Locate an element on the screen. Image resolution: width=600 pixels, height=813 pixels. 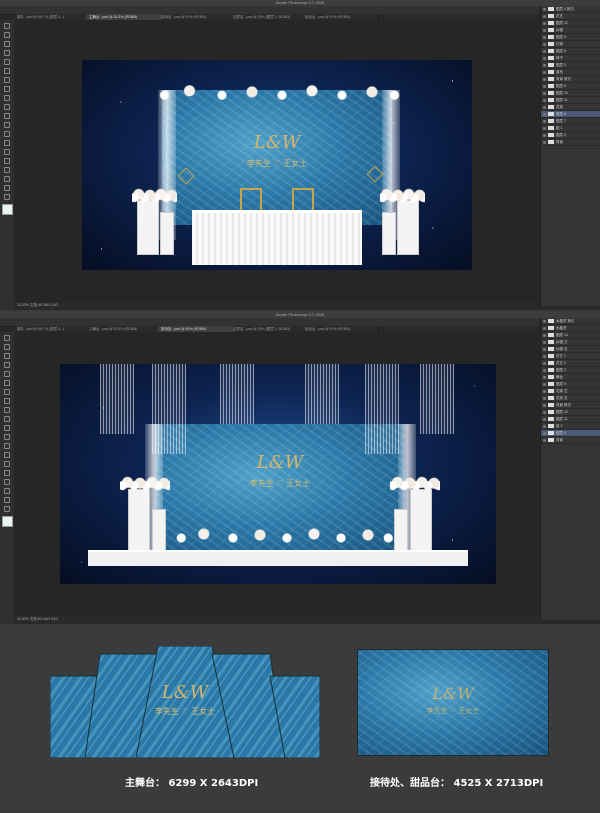
layer-row: 图层 14 is located at coordinates (570, 335).